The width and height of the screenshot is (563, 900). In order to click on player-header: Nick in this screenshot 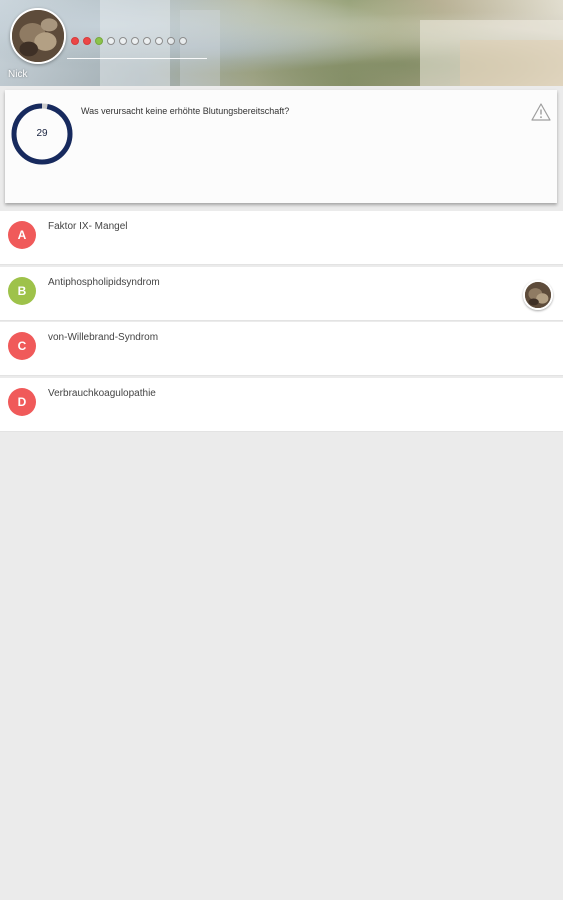, I will do `click(281, 43)`.